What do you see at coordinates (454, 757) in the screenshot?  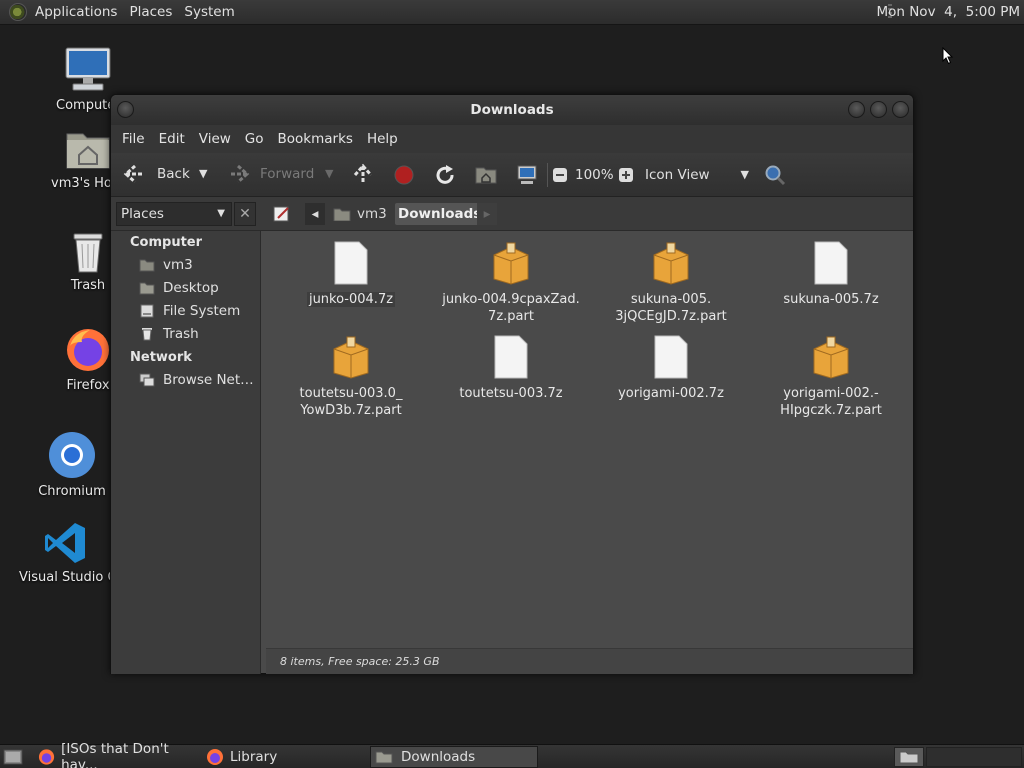 I see `taskbar-item-downloads: Downloads` at bounding box center [454, 757].